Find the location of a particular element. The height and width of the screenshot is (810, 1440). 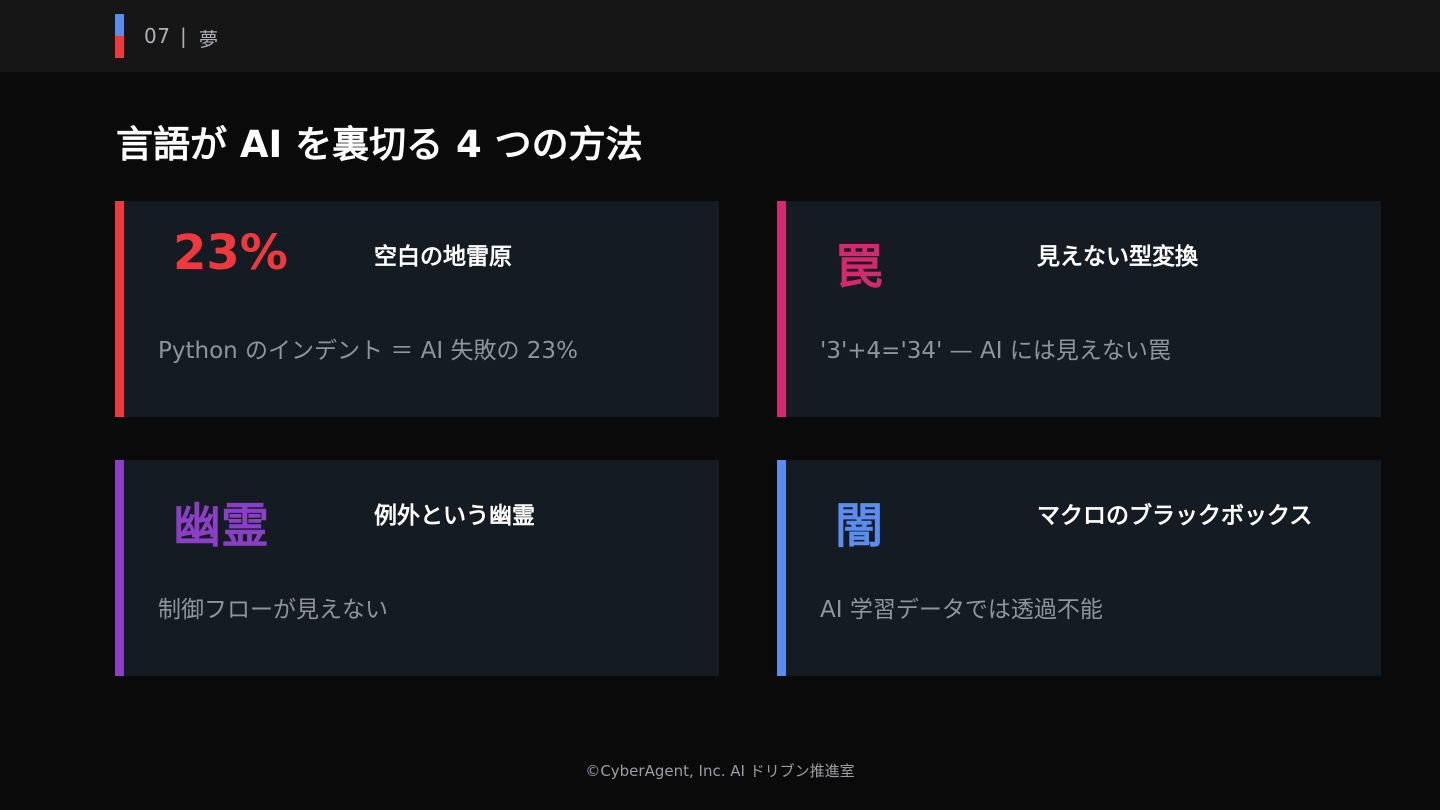

page-title: 言語が AI を裏切る 4 つの方法 is located at coordinates (379, 144).